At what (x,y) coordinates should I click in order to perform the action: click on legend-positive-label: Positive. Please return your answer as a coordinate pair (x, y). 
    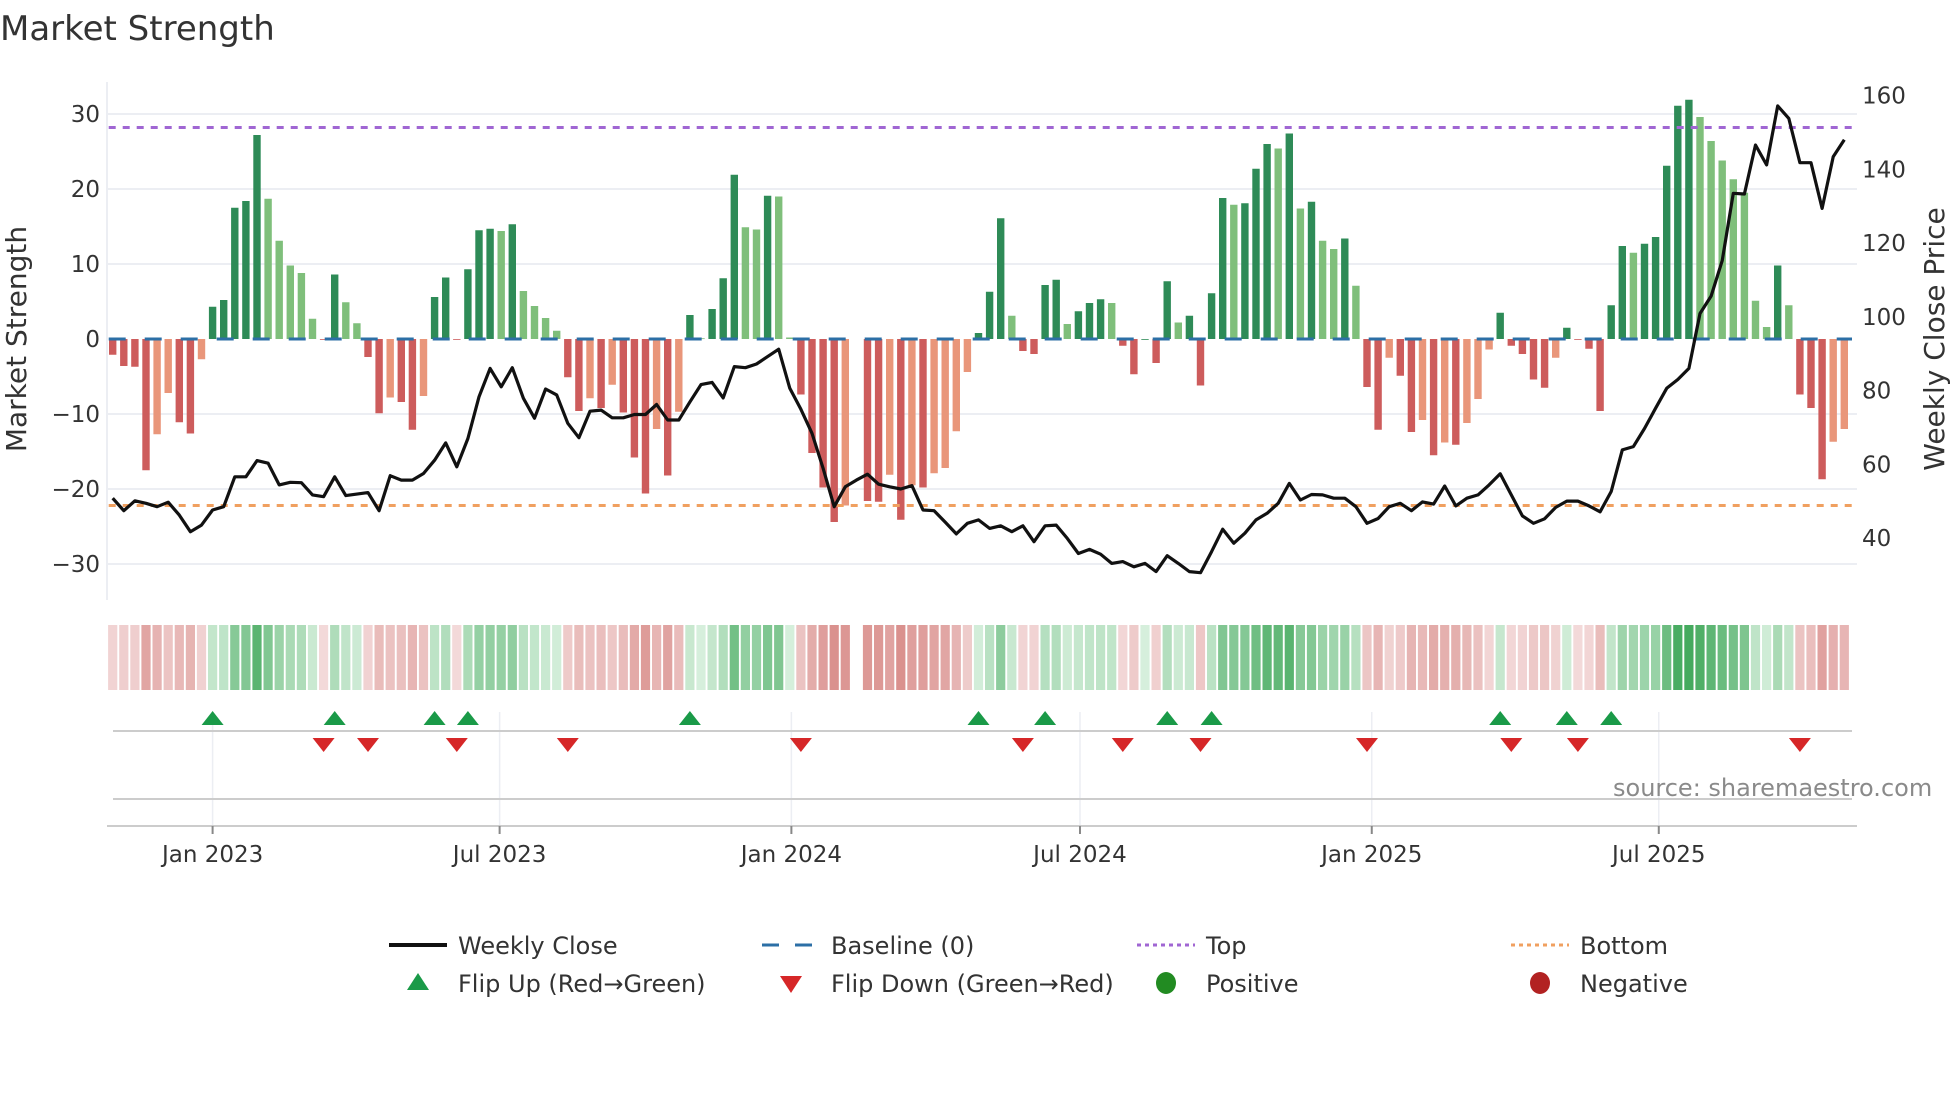
    Looking at the image, I should click on (1252, 984).